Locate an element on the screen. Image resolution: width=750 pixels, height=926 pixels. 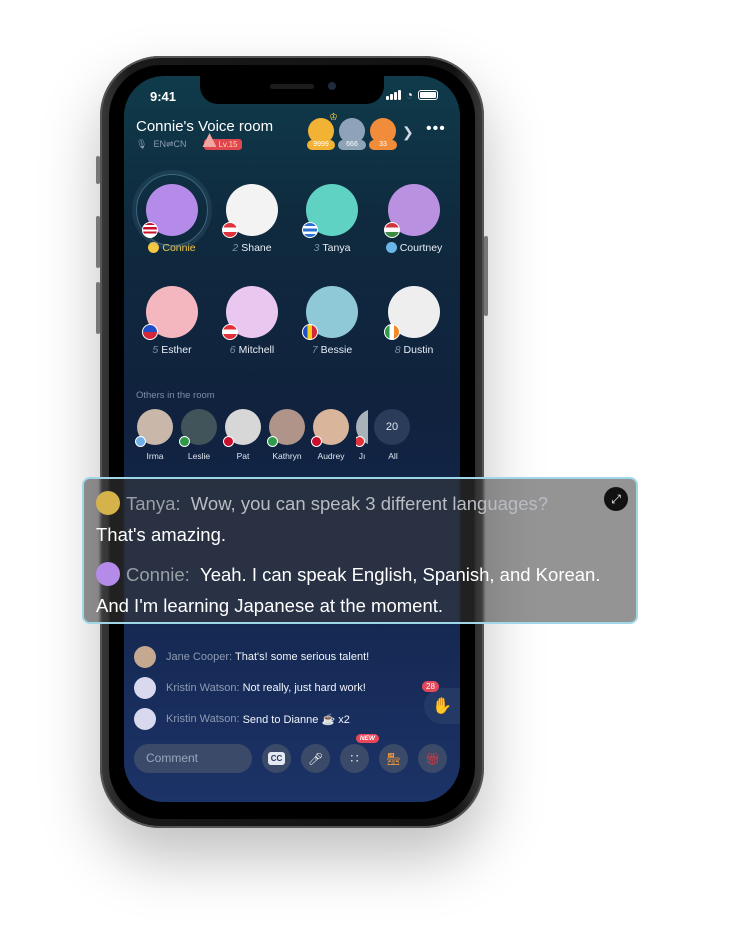
status-icons: ◔ is located at coordinates (412, 95).